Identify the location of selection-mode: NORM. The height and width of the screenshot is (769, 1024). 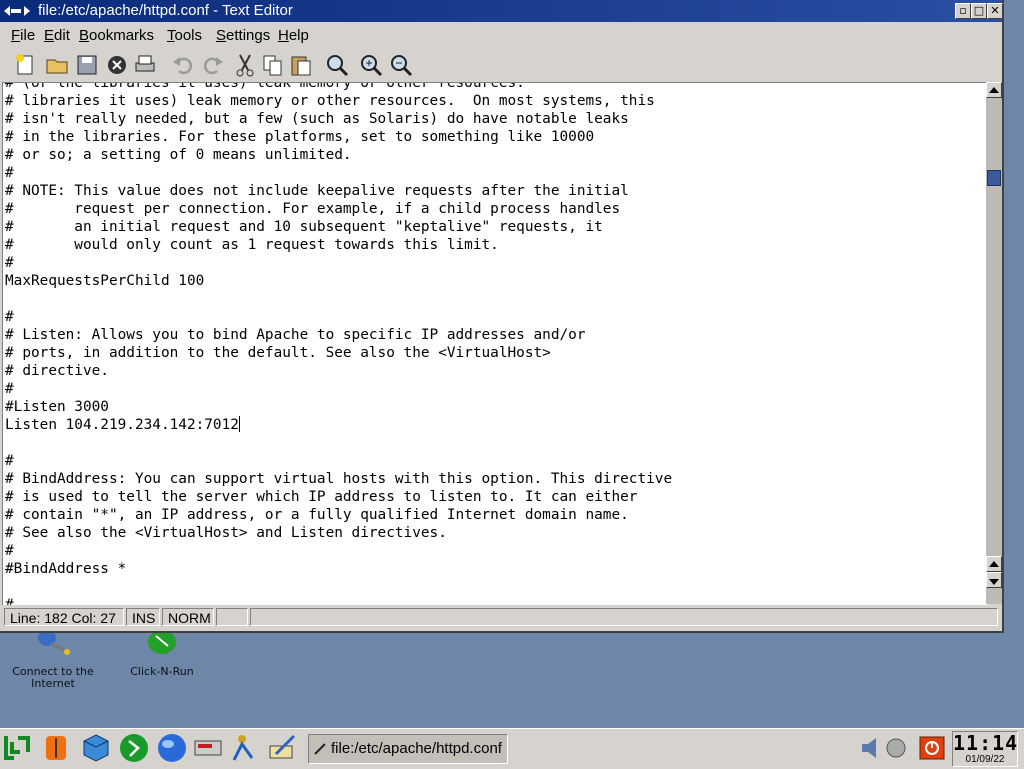
(188, 617).